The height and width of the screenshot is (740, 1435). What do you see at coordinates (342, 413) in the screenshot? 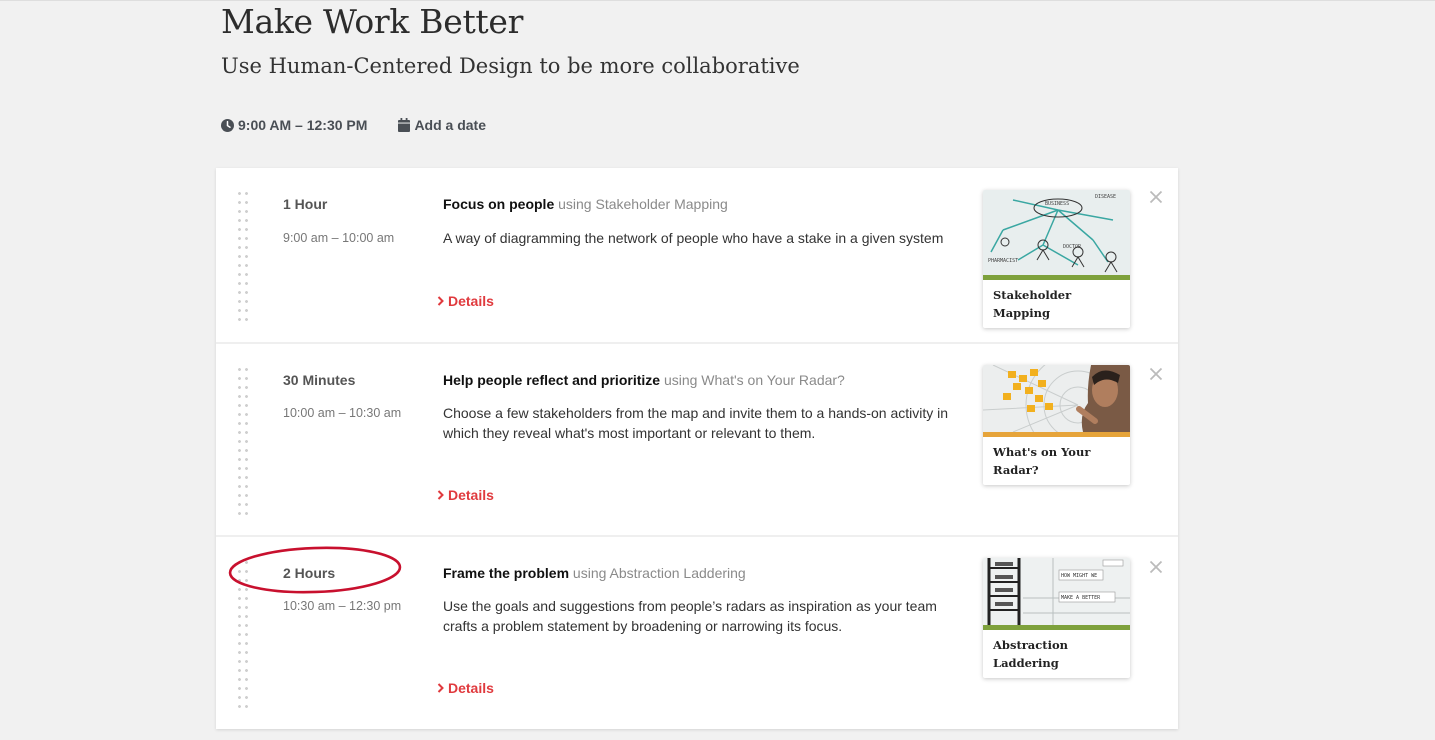
I see `activity-time-range: 10:00 am – 10:30 am` at bounding box center [342, 413].